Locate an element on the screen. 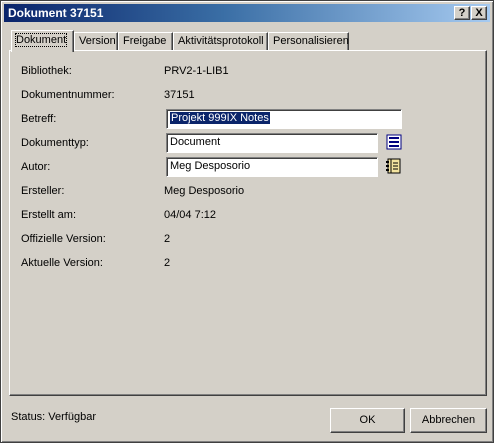 This screenshot has width=494, height=443. erstellt-am-value: 04/04 7:12 is located at coordinates (190, 215).